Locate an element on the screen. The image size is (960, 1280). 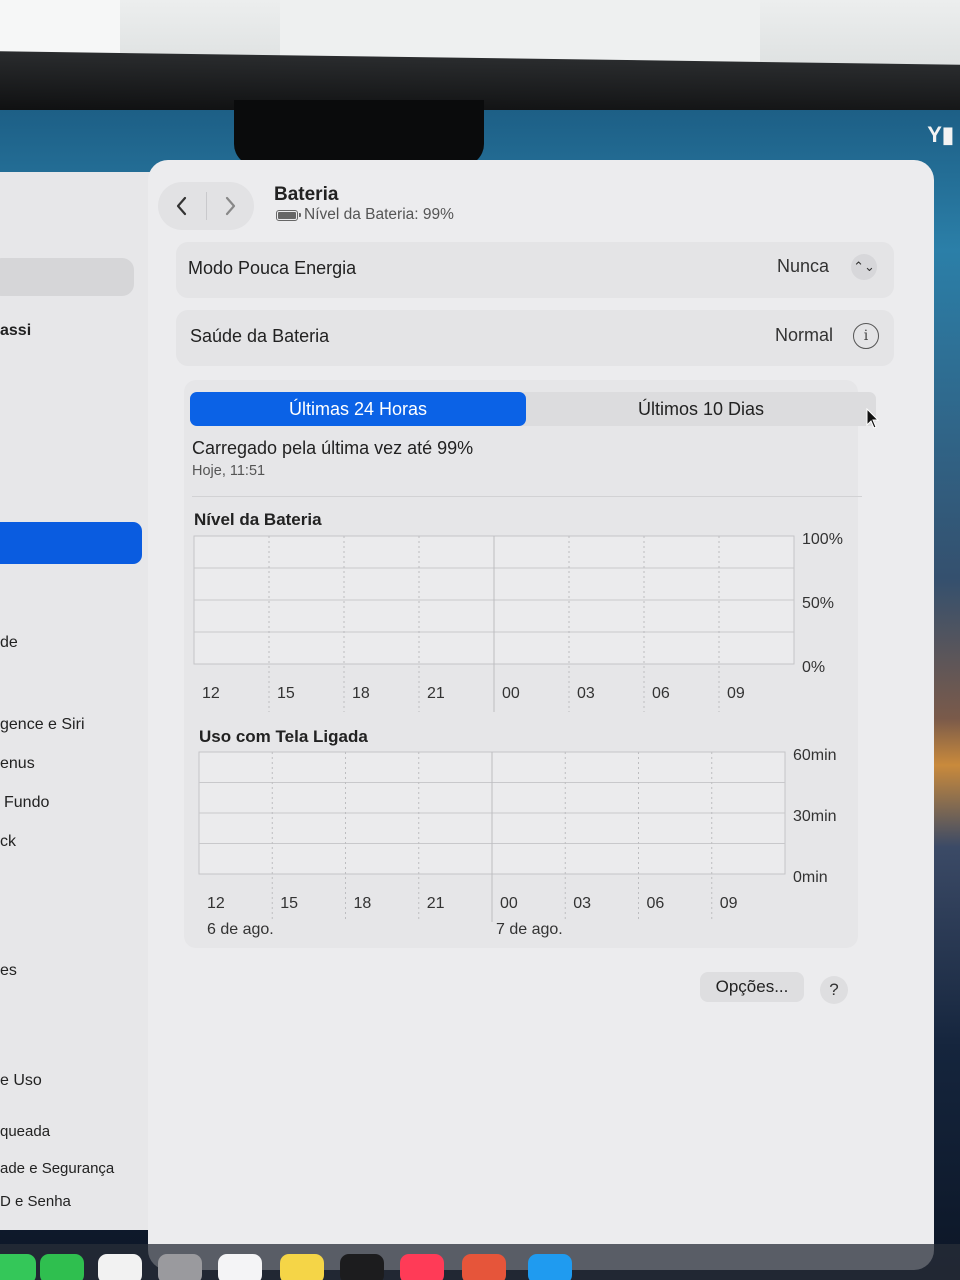
menubar-icon: Y▮ is located at coordinates (940, 134).